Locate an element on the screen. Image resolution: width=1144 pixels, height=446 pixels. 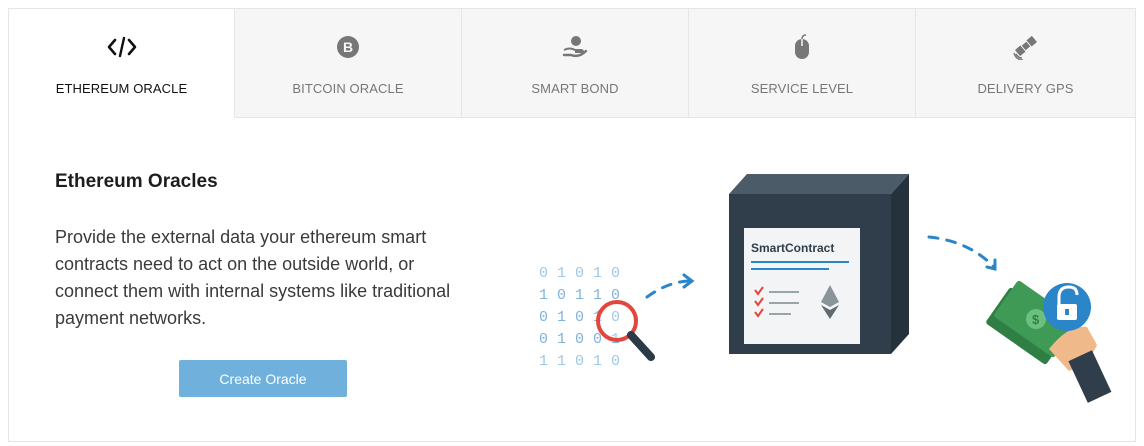
tab-smart-bond: SMART BOND is located at coordinates (575, 63).